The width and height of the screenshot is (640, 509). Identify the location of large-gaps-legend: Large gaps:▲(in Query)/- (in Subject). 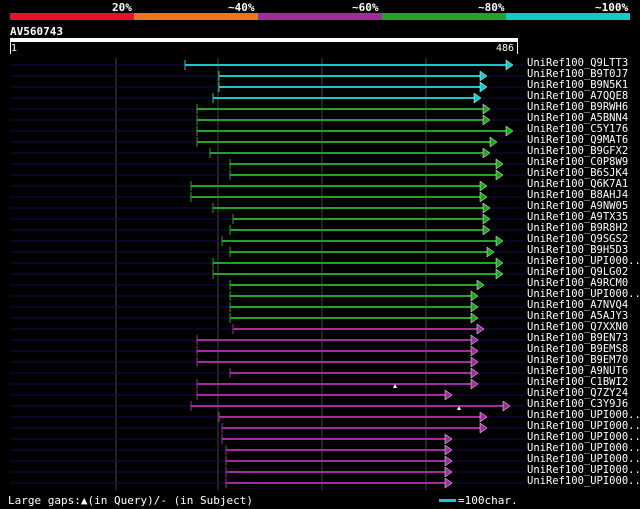
(131, 500).